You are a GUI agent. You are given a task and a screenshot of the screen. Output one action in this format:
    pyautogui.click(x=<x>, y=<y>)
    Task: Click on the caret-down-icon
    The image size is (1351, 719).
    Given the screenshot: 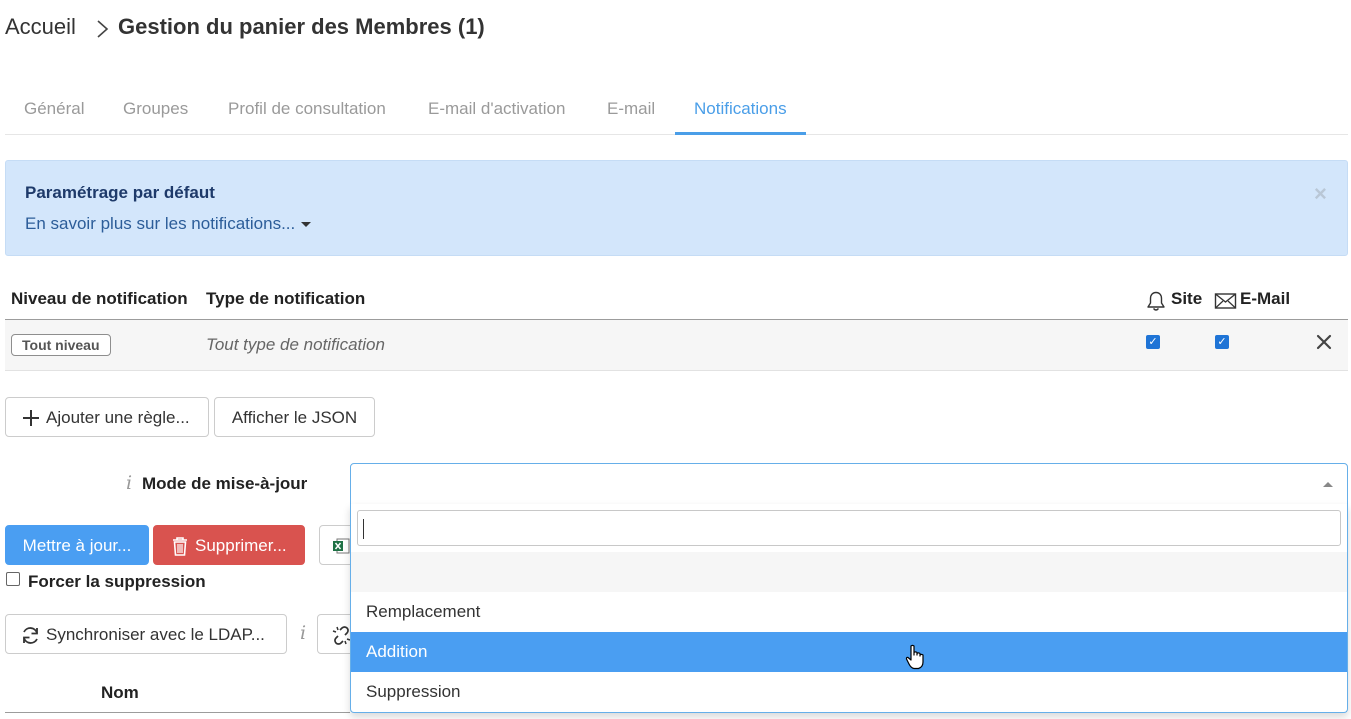 What is the action you would take?
    pyautogui.click(x=306, y=225)
    